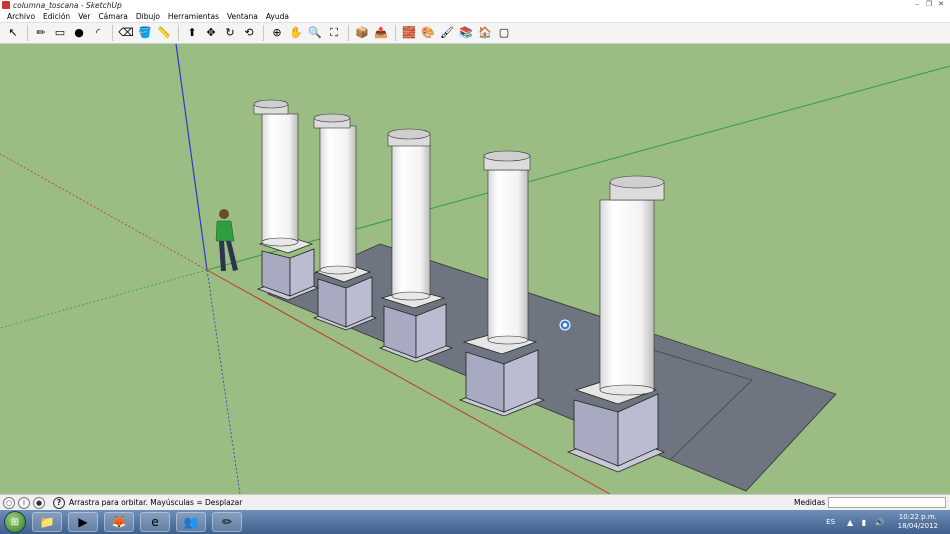 This screenshot has width=950, height=534. What do you see at coordinates (249, 33) in the screenshot?
I see `follow-me-tool-button: ⟲` at bounding box center [249, 33].